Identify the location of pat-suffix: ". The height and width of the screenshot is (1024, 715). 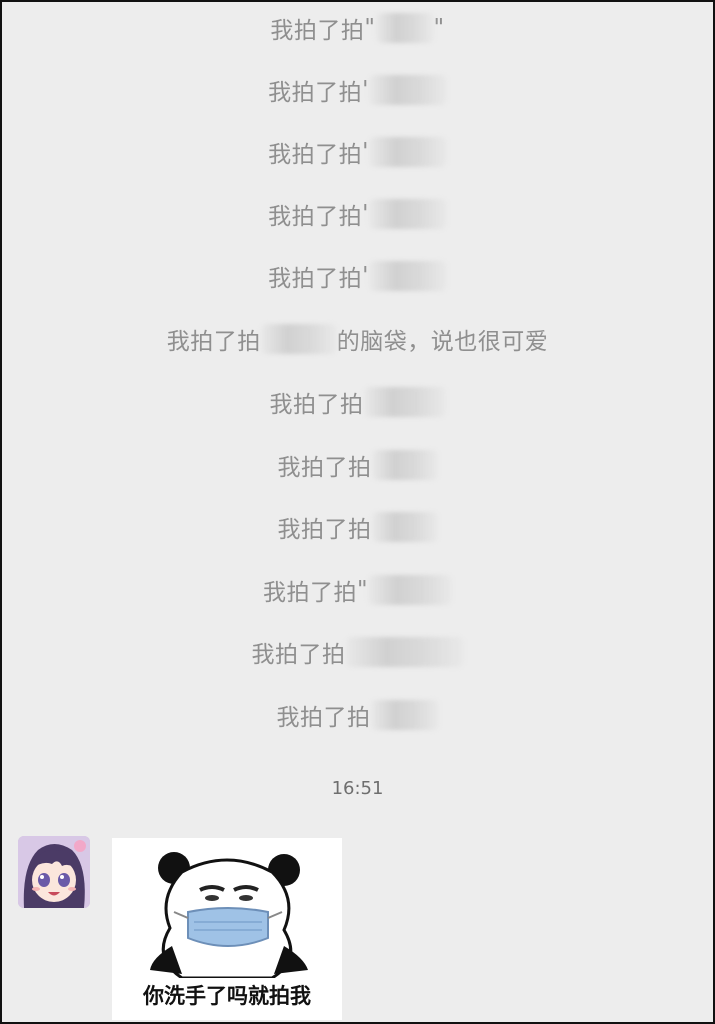
(439, 28).